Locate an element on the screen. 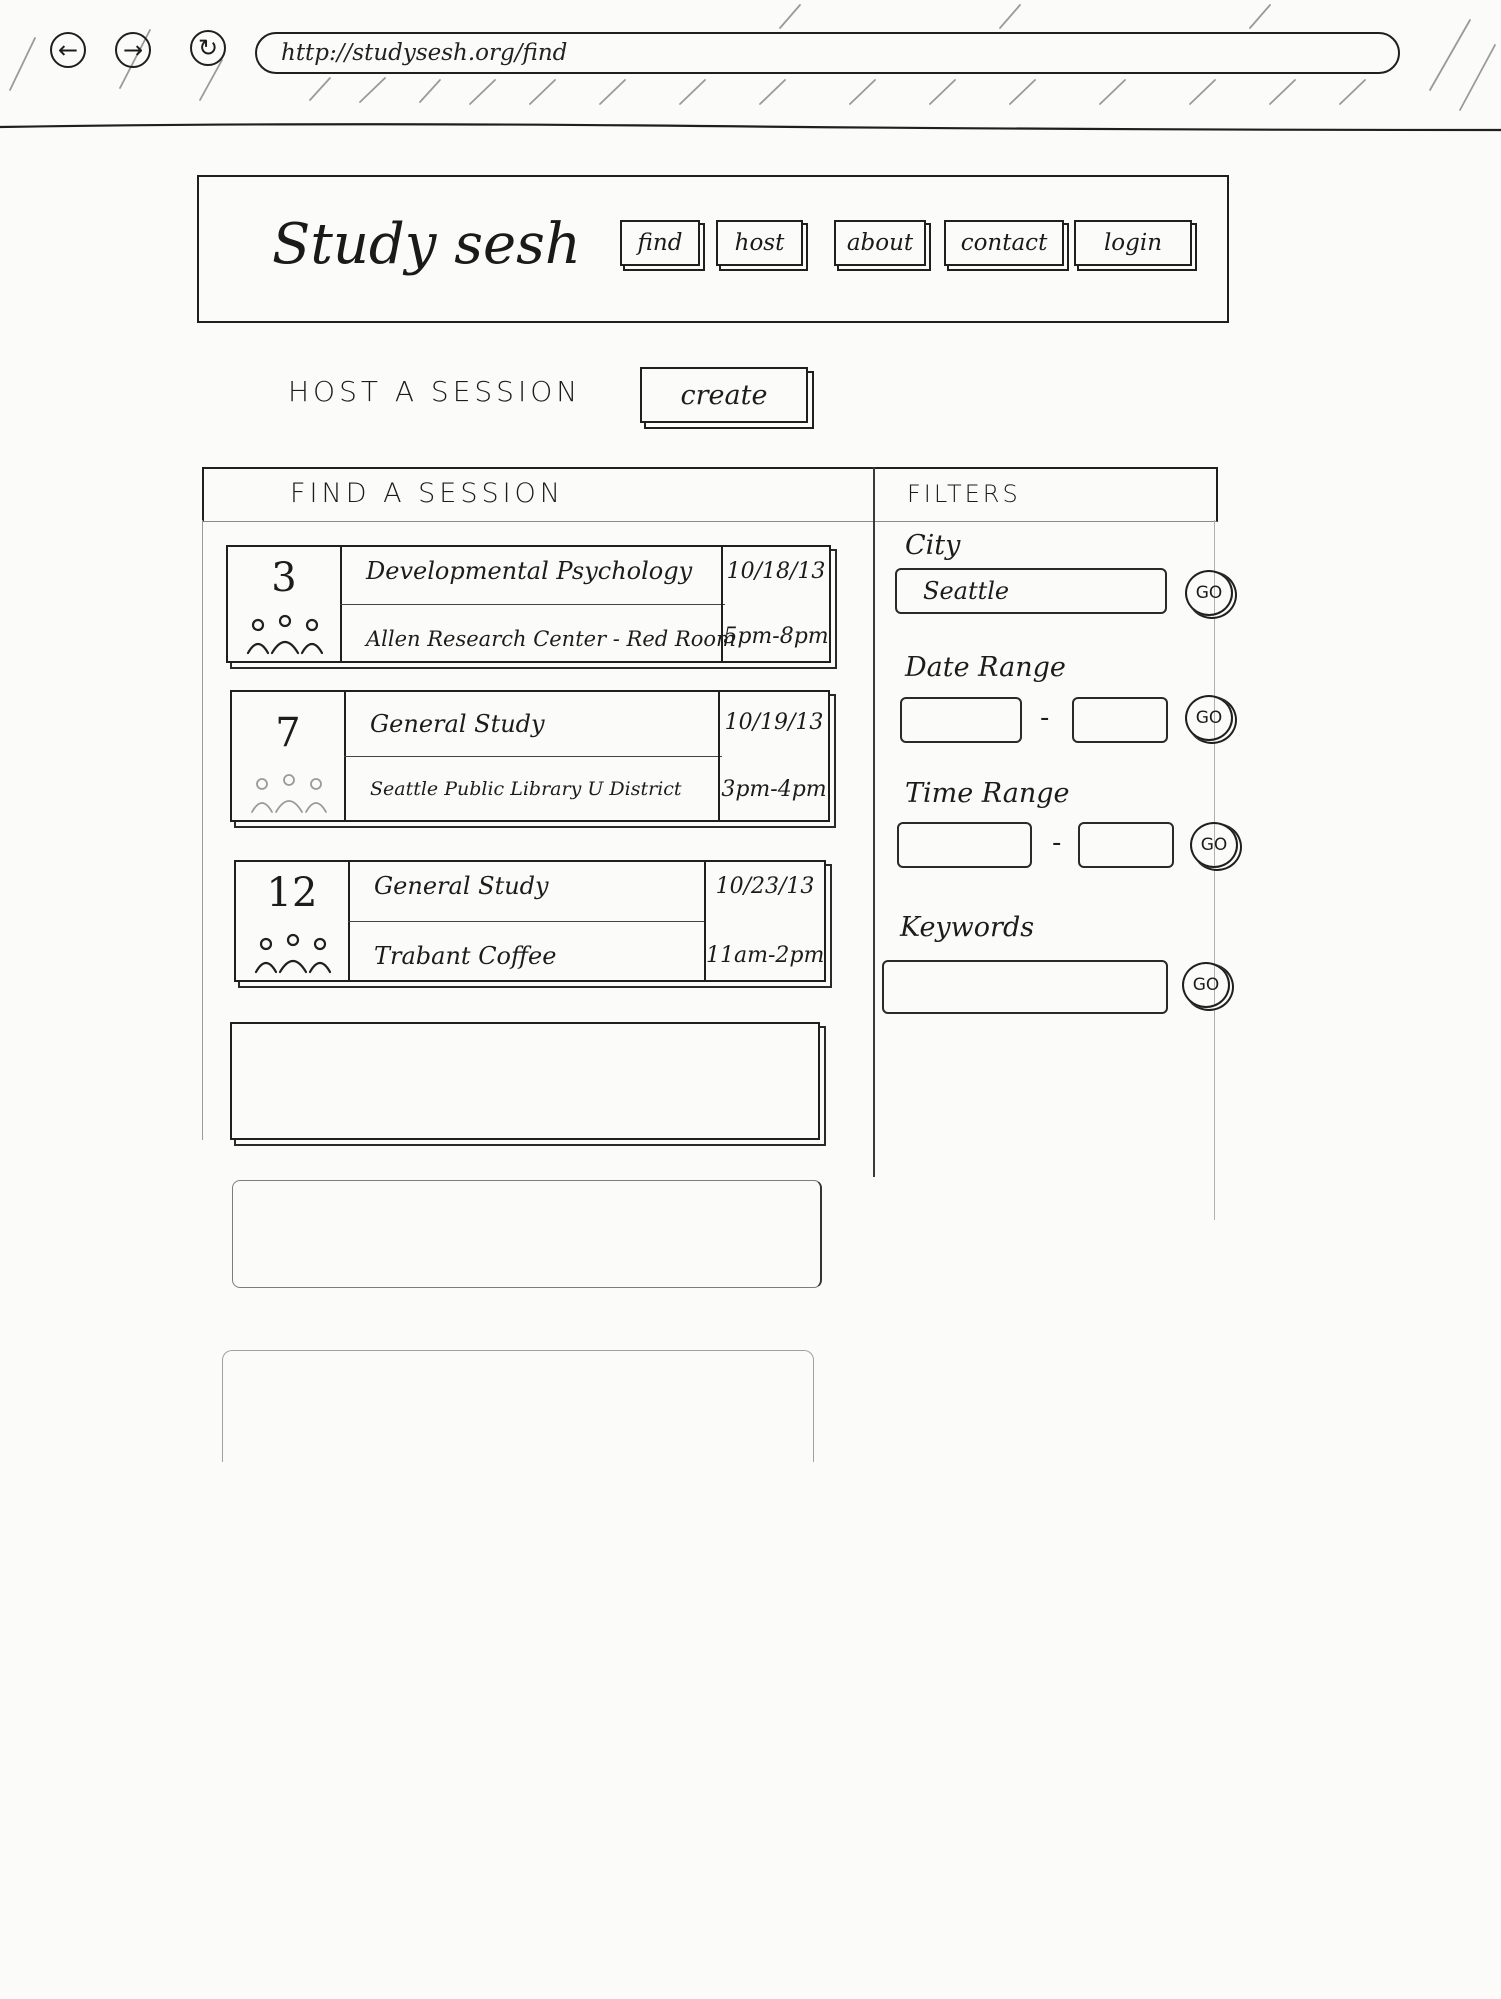 This screenshot has width=1501, height=1999. nav-contact-button: contact is located at coordinates (1004, 243).